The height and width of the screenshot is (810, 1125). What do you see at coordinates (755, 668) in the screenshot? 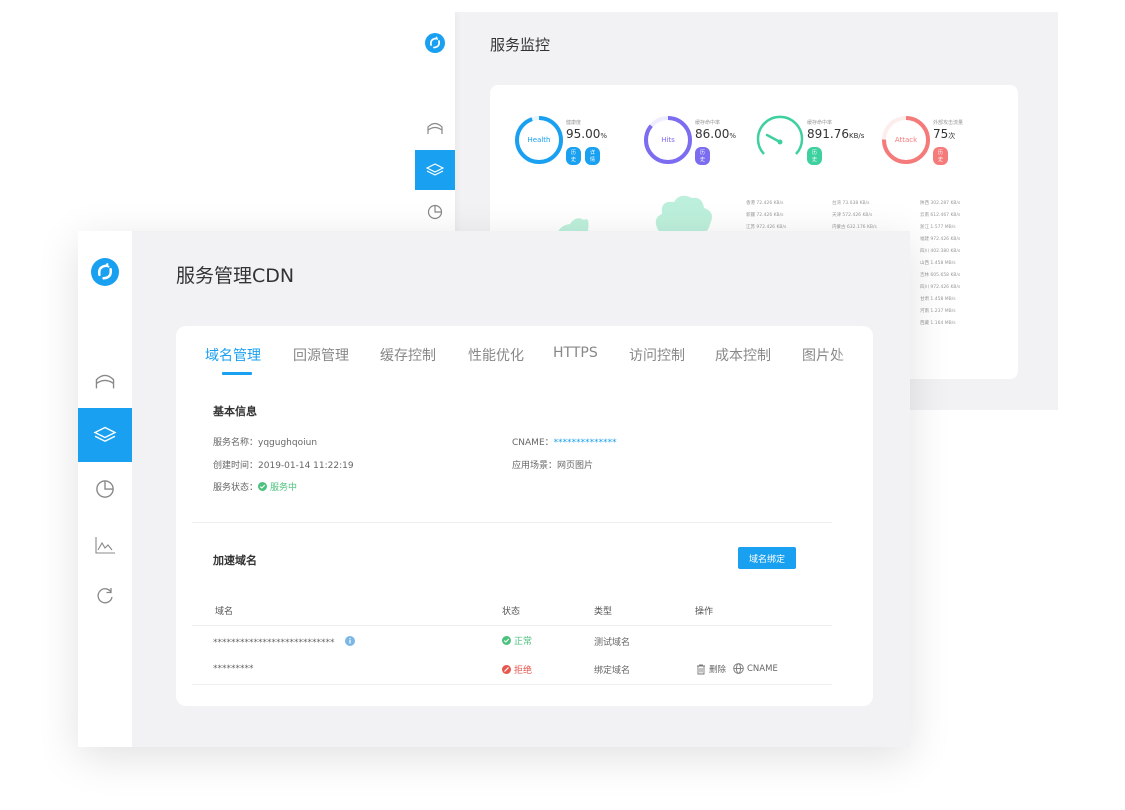
I see `cname-button: CNAME` at bounding box center [755, 668].